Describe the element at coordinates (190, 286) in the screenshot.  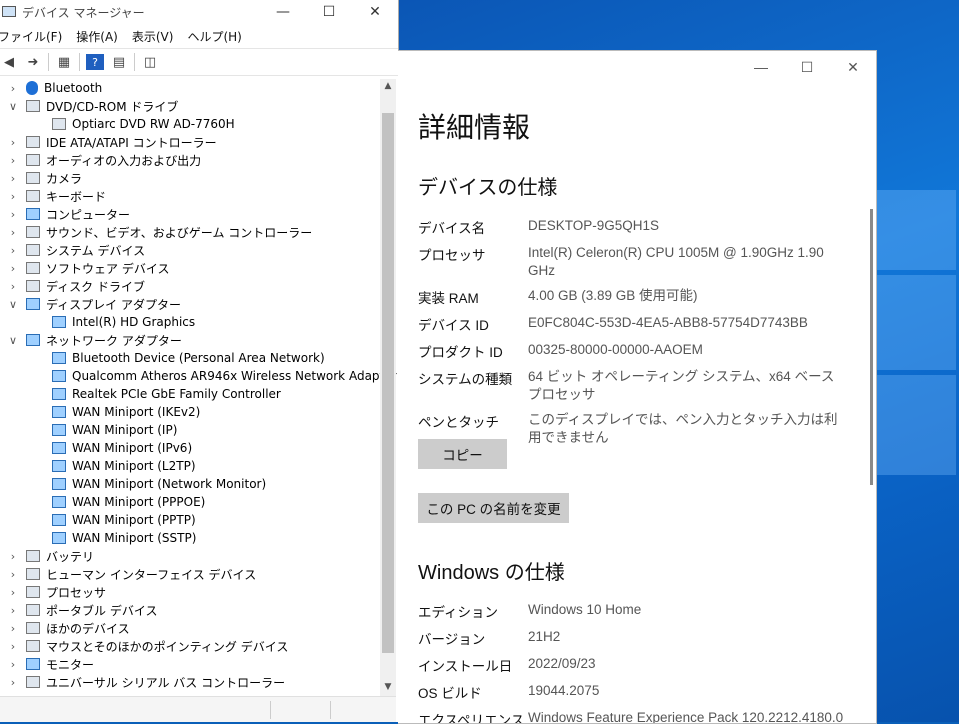
I see `tree-item: › ディスク ドライブ` at that location.